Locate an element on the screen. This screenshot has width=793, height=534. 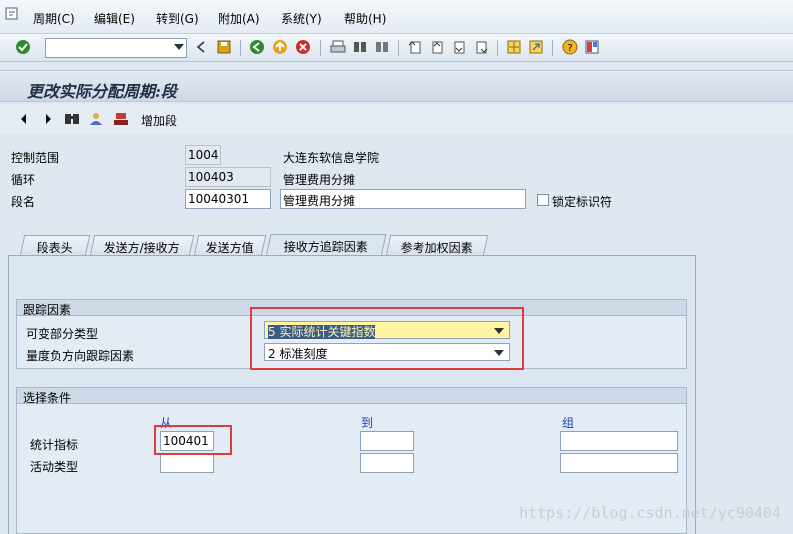
cycle-field: 100403 is located at coordinates (228, 177).